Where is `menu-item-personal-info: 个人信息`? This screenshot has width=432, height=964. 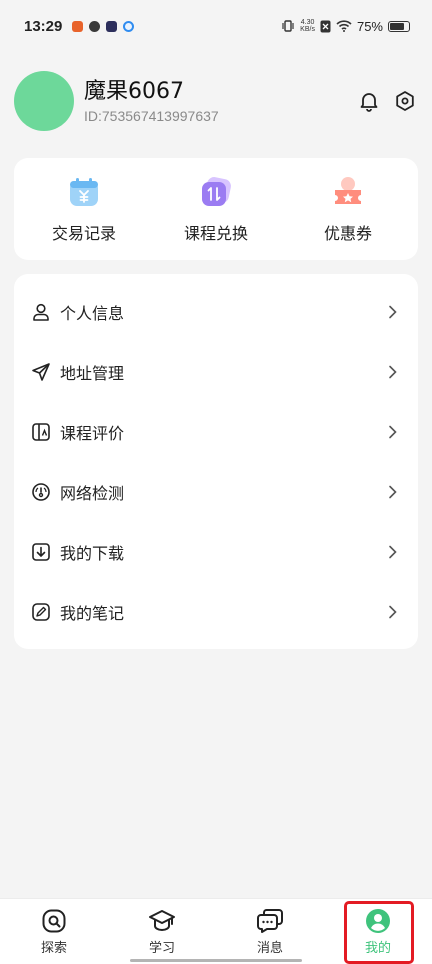 menu-item-personal-info: 个人信息 is located at coordinates (216, 312).